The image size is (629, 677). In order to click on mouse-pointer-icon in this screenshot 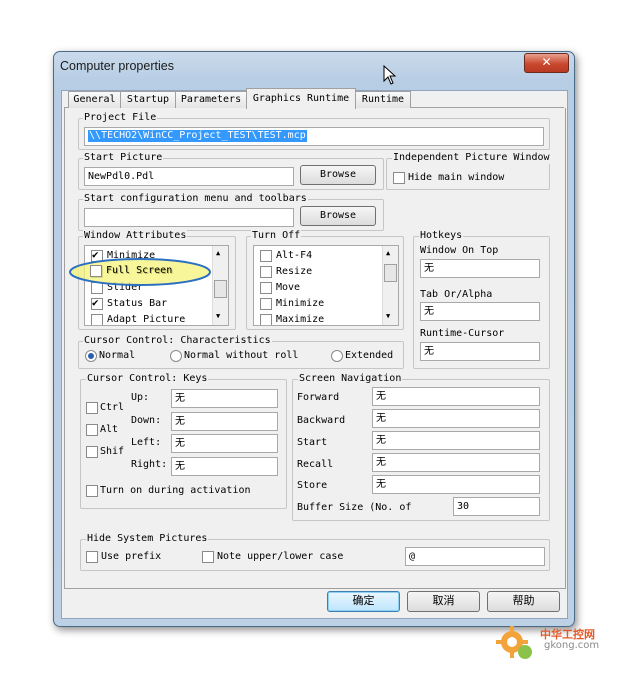, I will do `click(390, 75)`.